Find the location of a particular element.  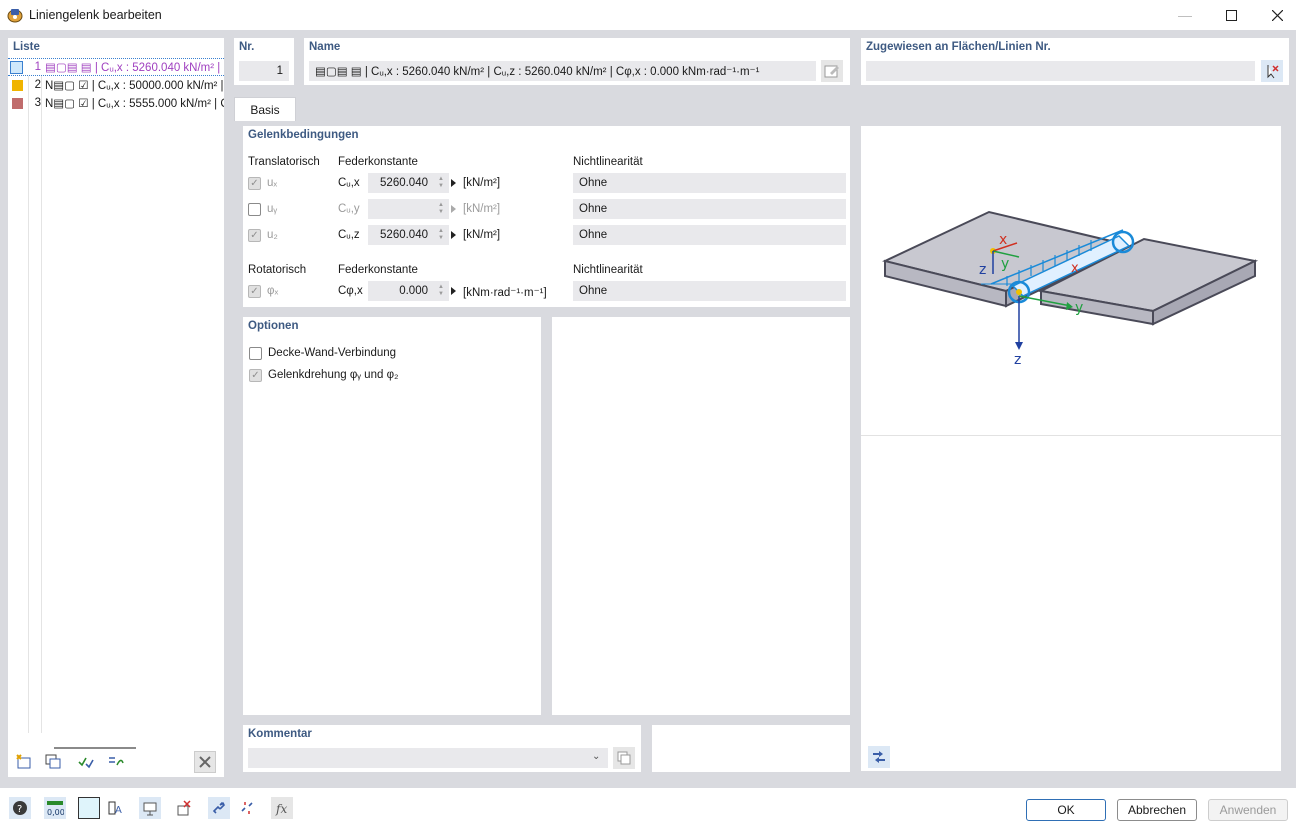

apply-button: Anwenden is located at coordinates (1248, 810).